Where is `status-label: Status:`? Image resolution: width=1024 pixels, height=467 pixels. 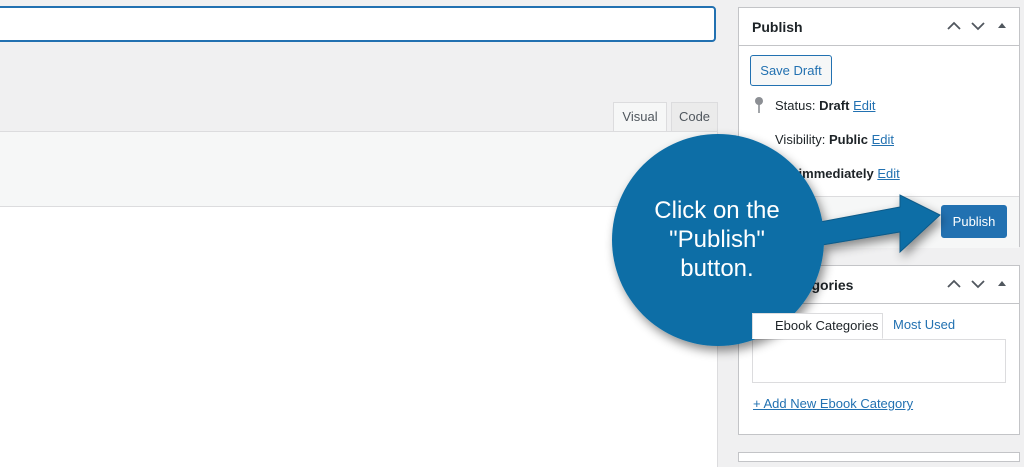 status-label: Status: is located at coordinates (795, 105).